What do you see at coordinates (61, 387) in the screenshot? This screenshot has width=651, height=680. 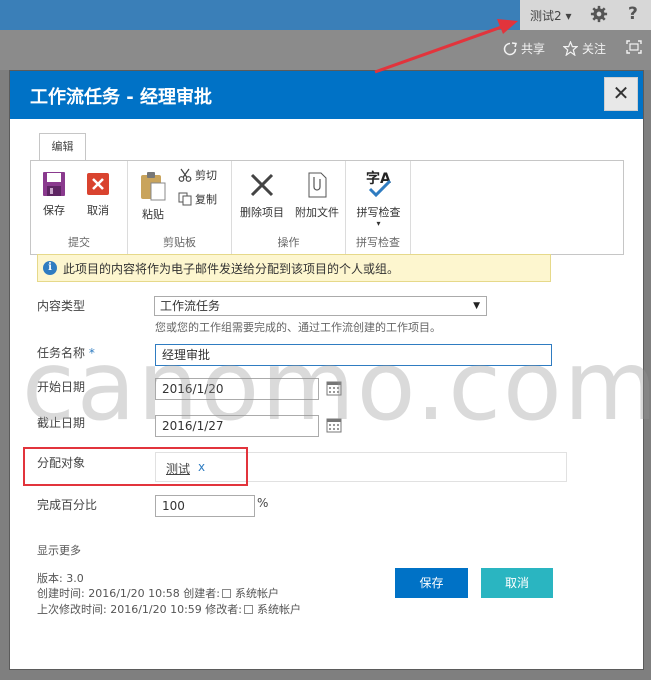 I see `start-date-label: 开始日期` at bounding box center [61, 387].